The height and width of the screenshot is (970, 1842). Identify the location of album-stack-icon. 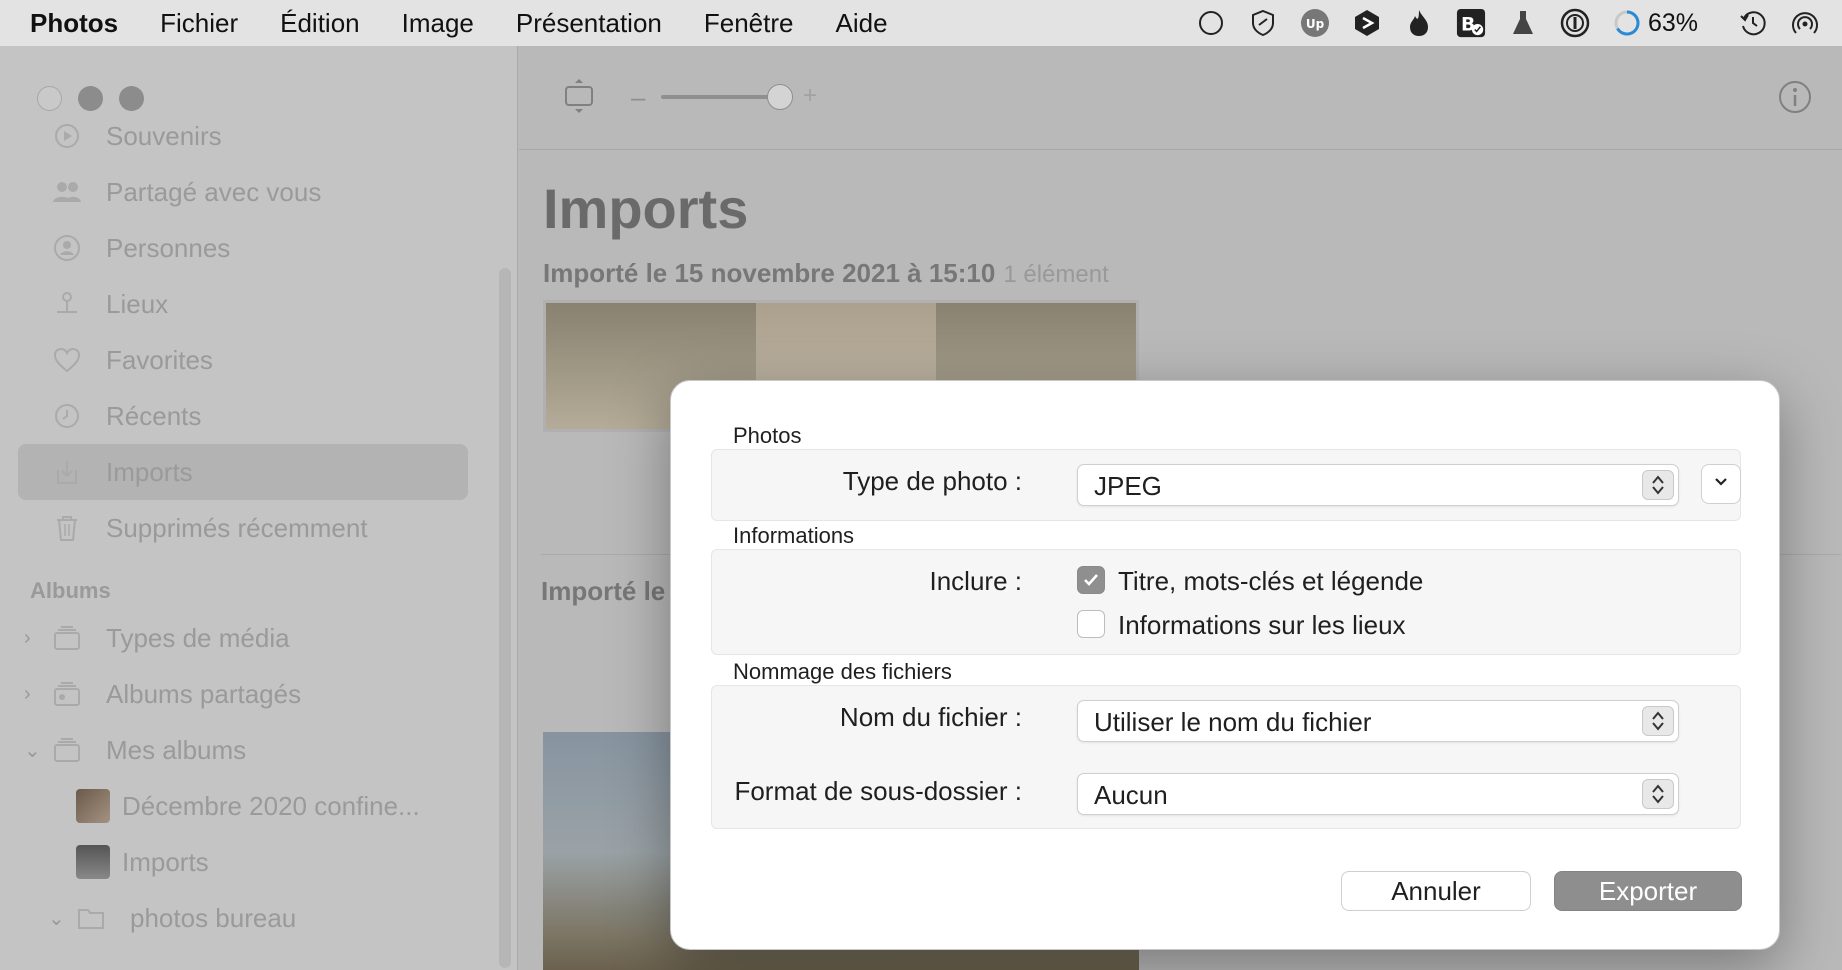
(67, 638).